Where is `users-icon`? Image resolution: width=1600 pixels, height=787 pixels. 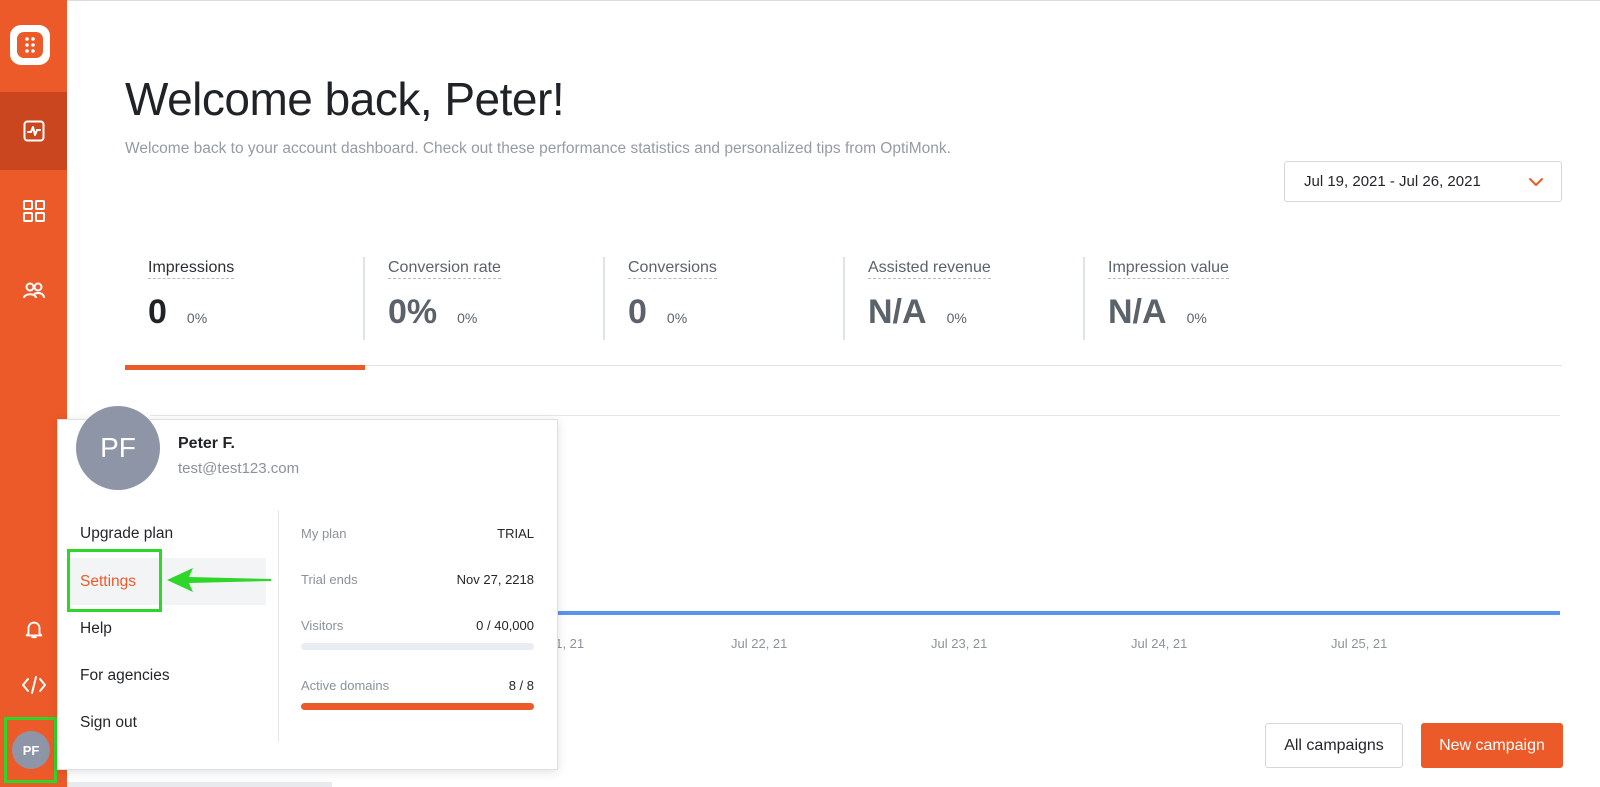 users-icon is located at coordinates (33, 290).